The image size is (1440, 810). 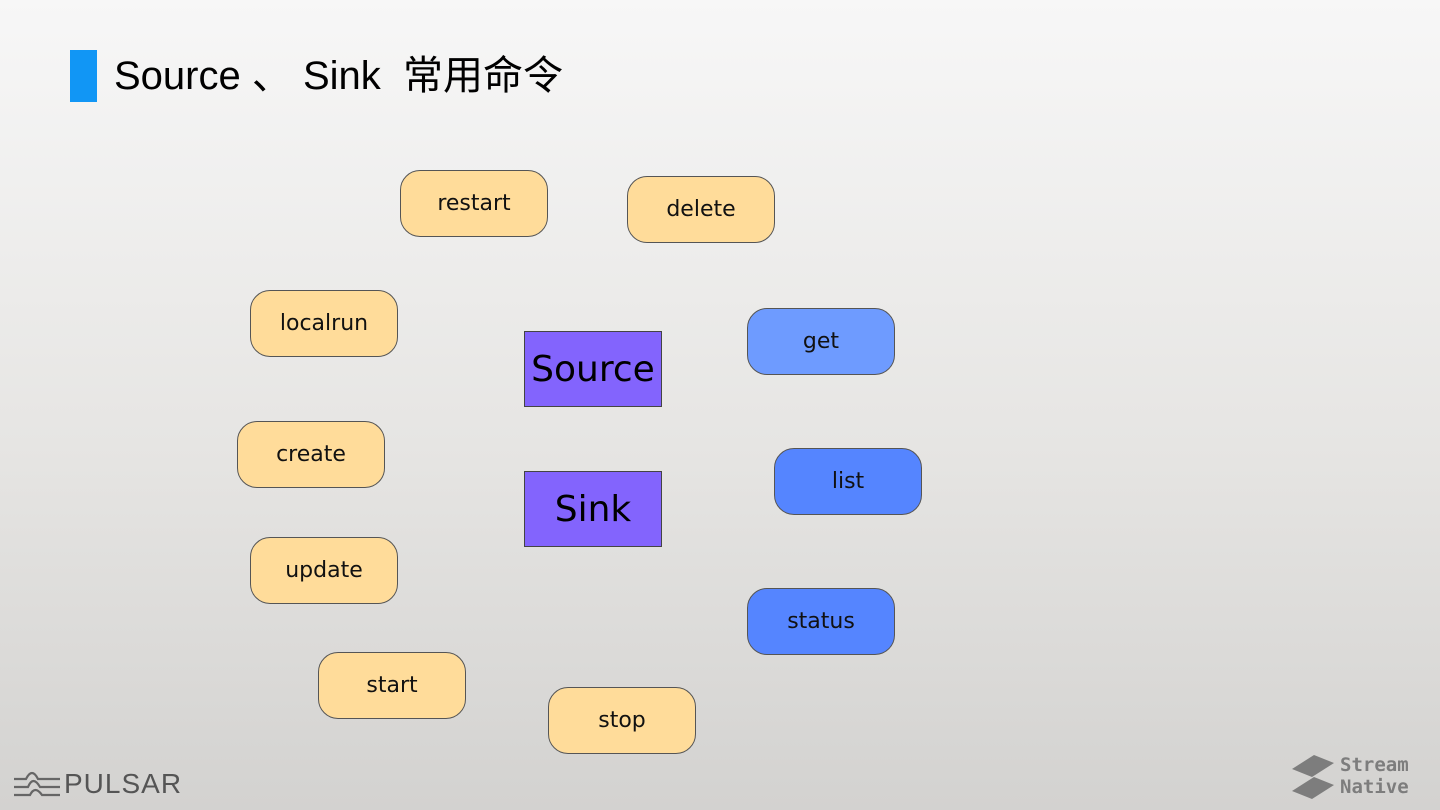 I want to click on command-get: get, so click(x=821, y=341).